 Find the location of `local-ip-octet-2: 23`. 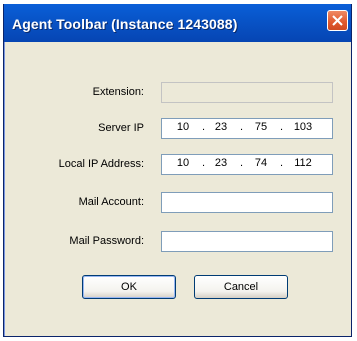

local-ip-octet-2: 23 is located at coordinates (221, 163).